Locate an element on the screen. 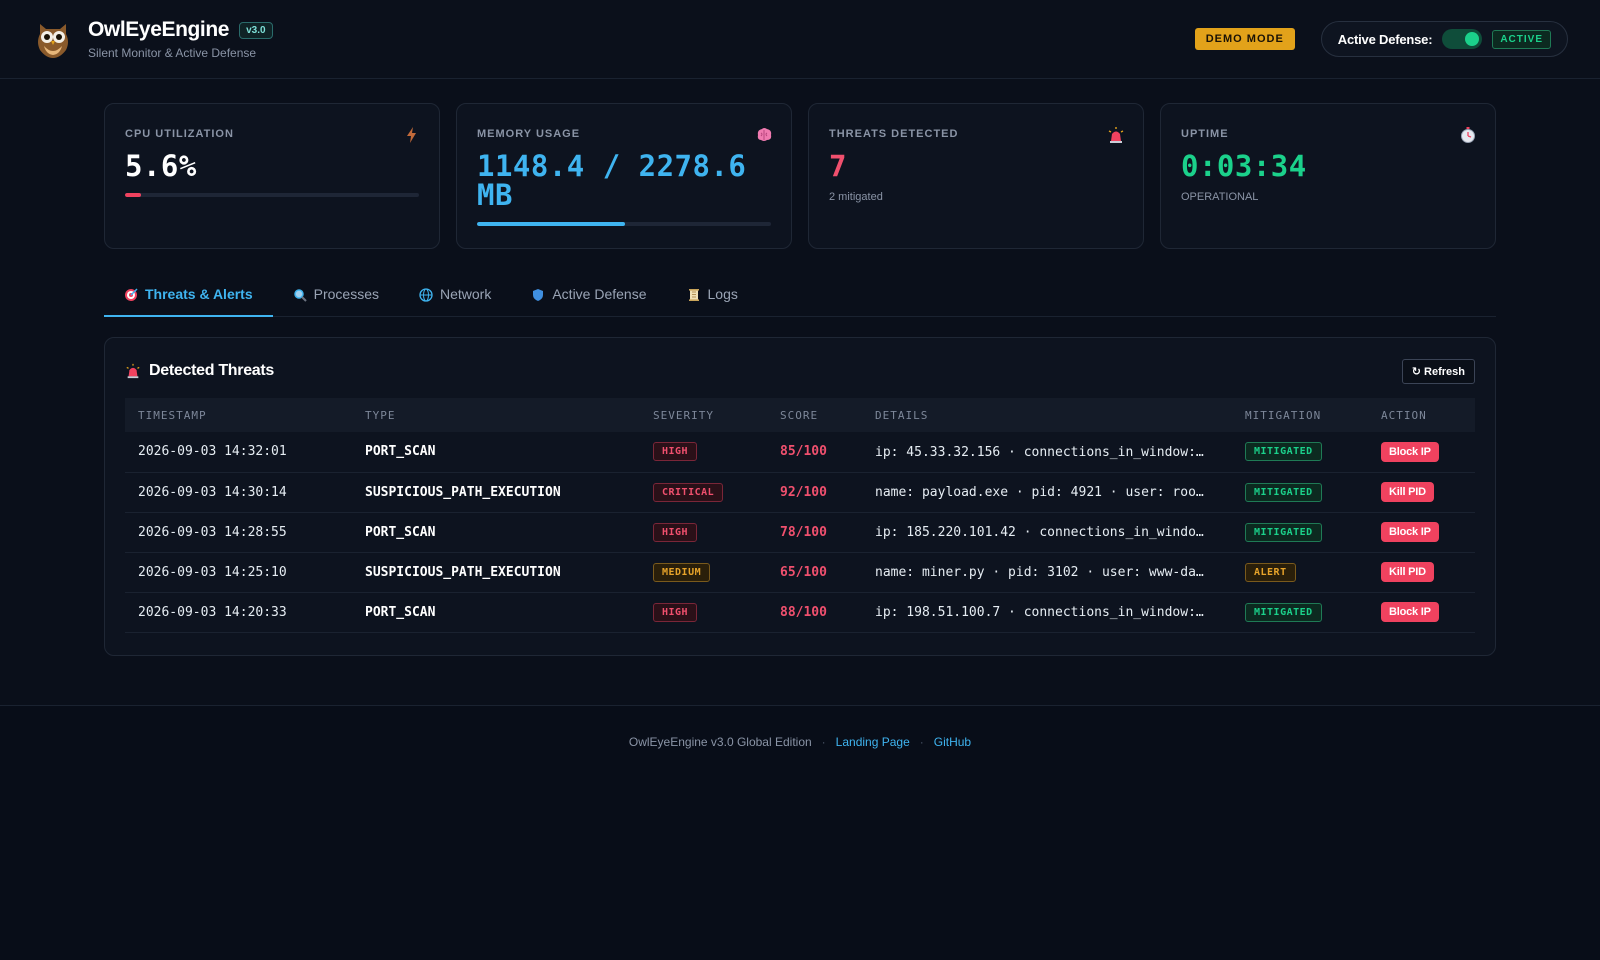  stat-value: 1148.4 / 2278.6 MB is located at coordinates (612, 180).